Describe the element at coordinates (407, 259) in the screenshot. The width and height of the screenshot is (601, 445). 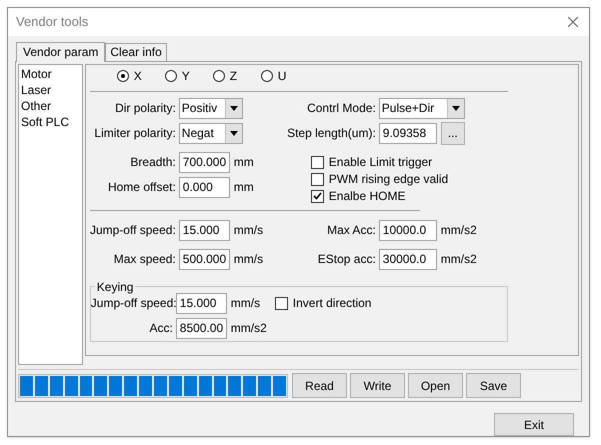
I see `input-field: 30000.0` at that location.